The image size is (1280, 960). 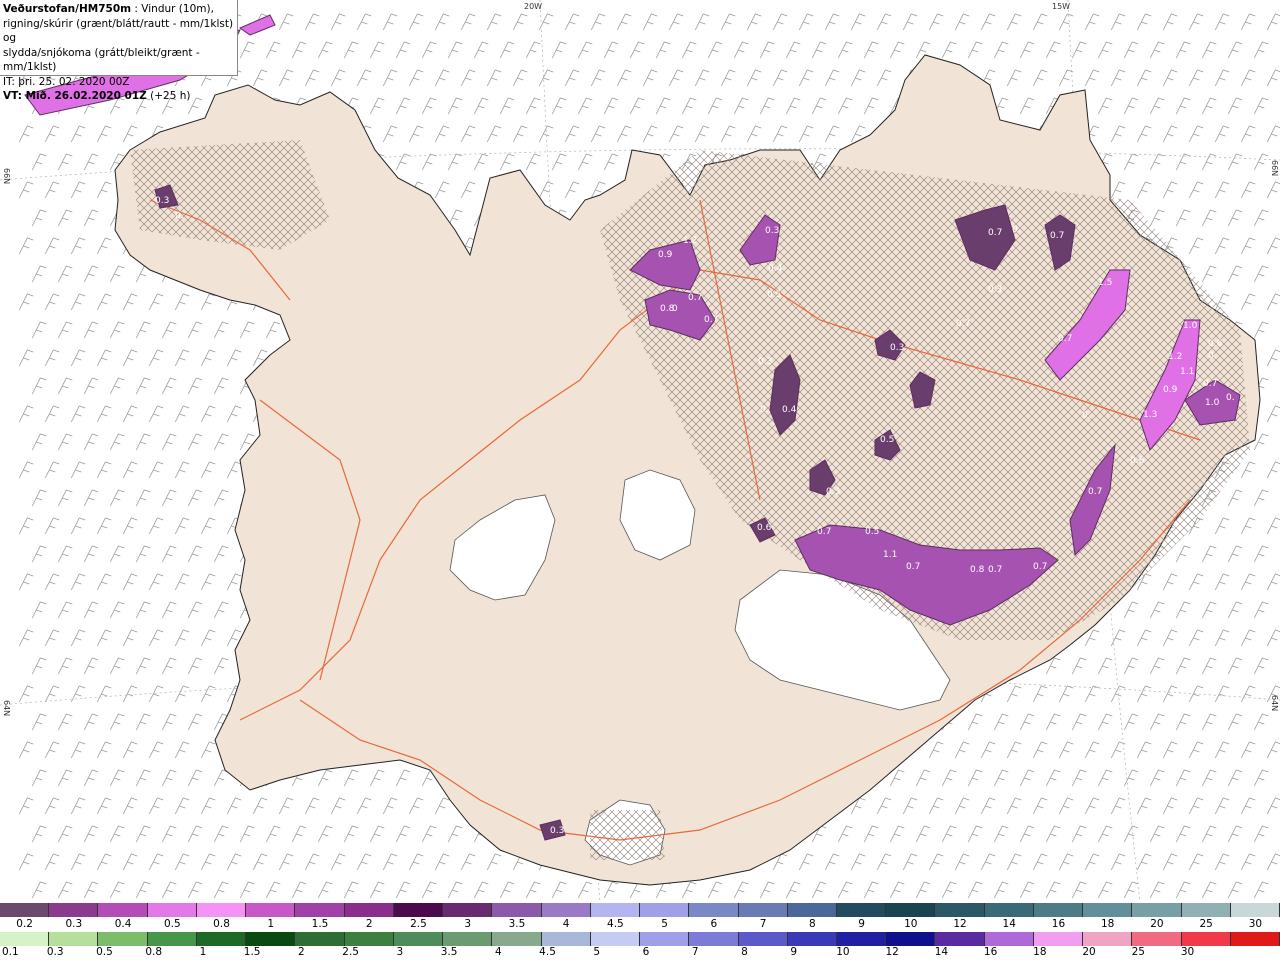 I want to click on legend-label: 18, so click(x=1040, y=952).